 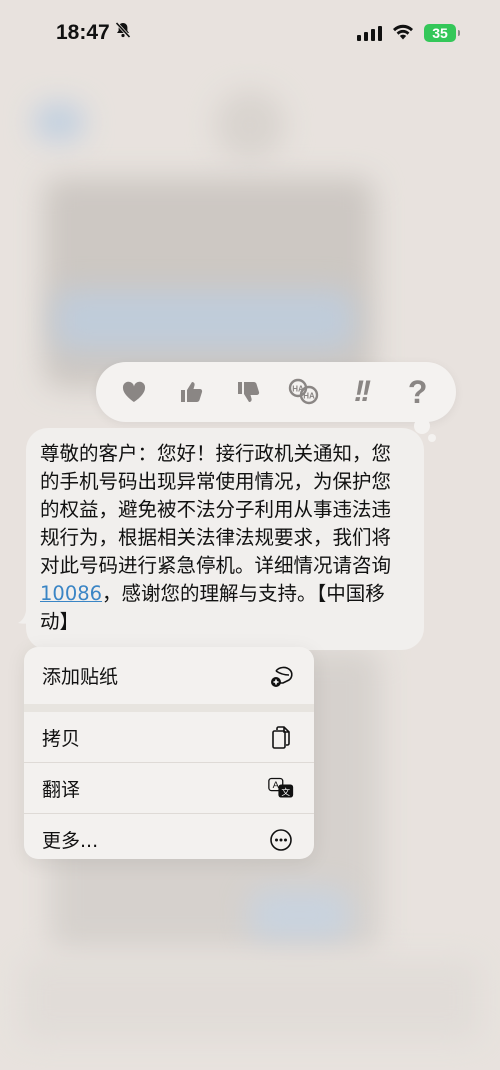 I want to click on thumbs-up-icon, so click(x=191, y=392).